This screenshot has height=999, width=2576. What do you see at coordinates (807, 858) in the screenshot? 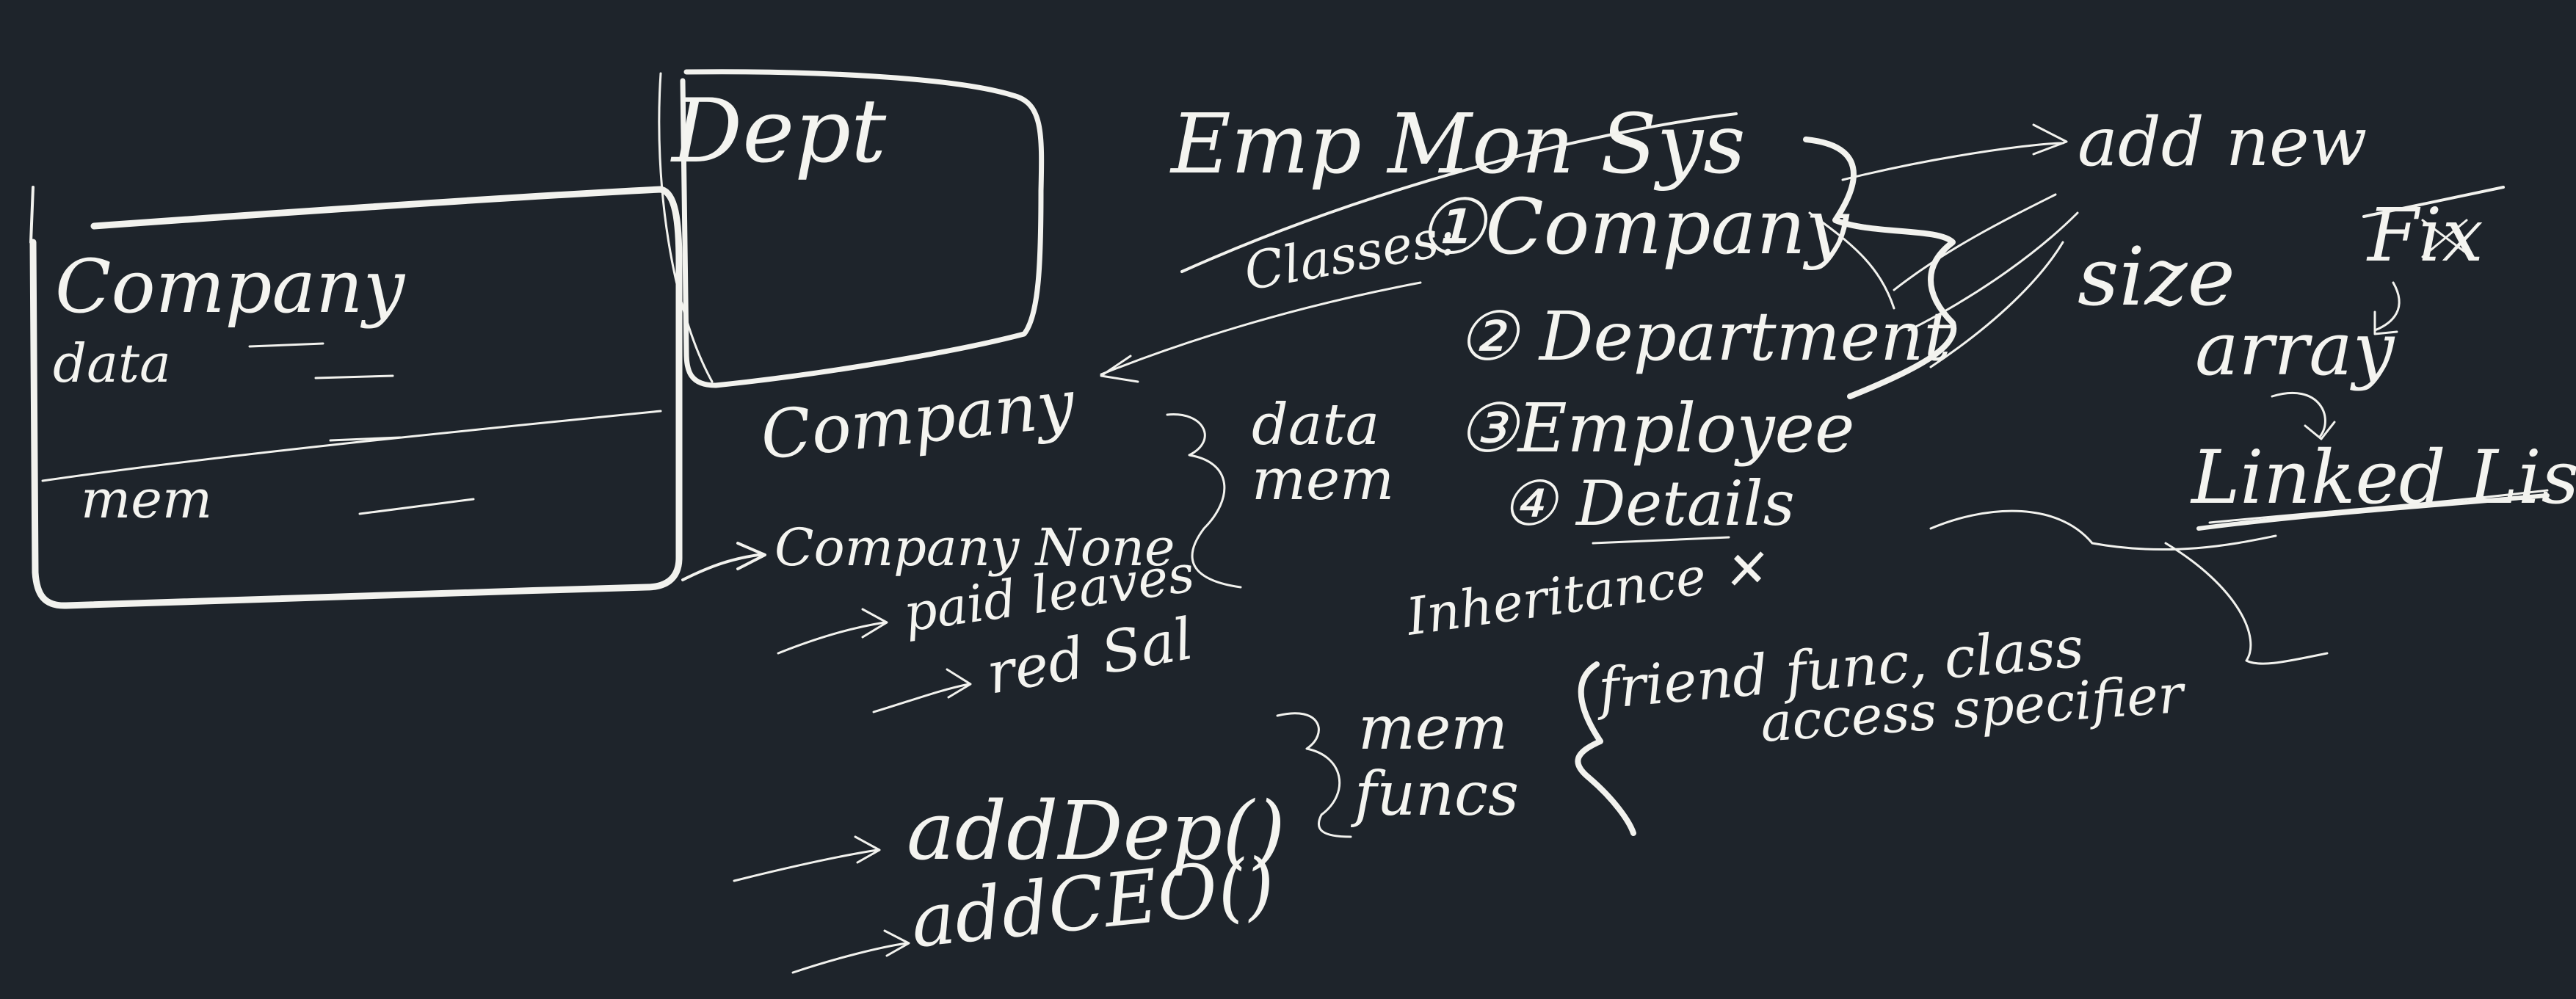
I see `arrow-to-add-dep` at bounding box center [807, 858].